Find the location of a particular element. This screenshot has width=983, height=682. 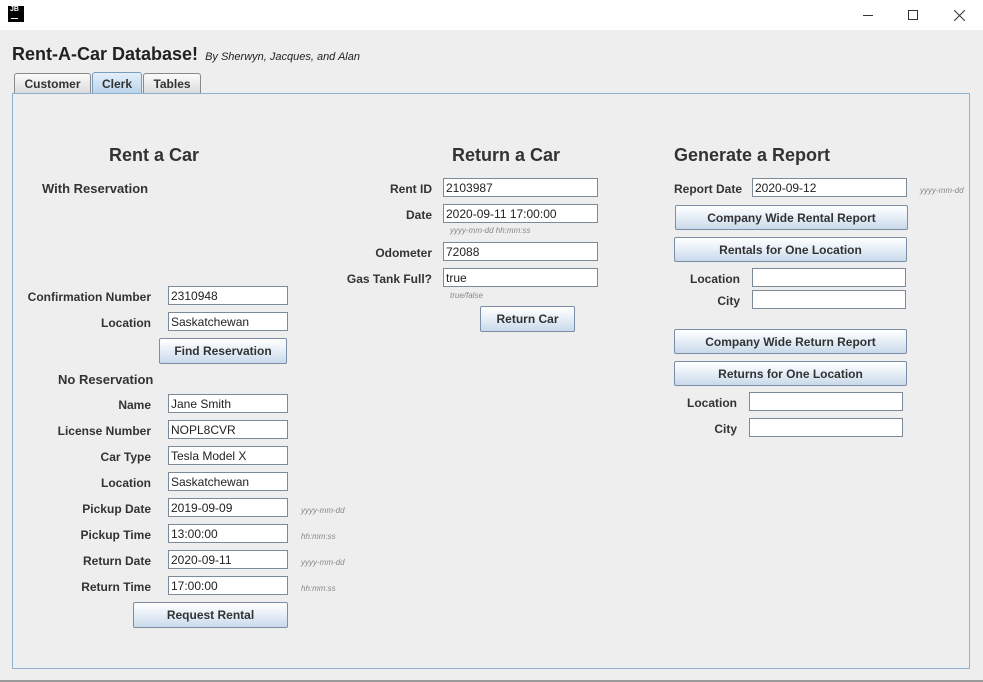

maximize-icon is located at coordinates (913, 15).